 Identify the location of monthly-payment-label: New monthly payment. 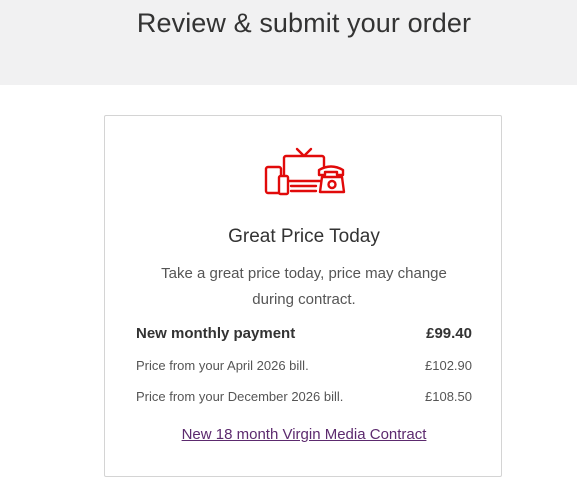
(216, 333).